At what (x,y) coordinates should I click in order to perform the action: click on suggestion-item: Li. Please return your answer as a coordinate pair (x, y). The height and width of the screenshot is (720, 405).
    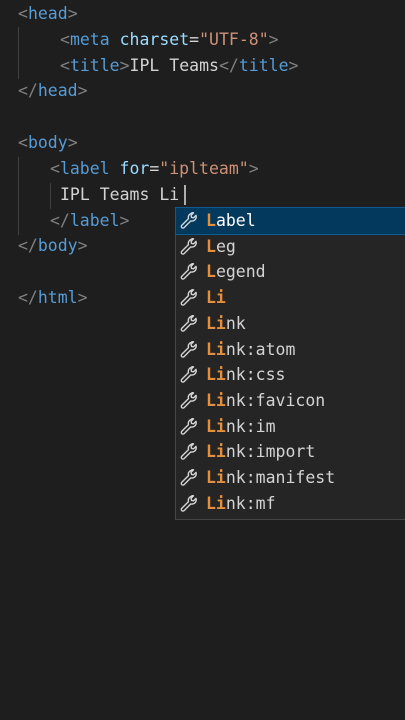
    Looking at the image, I should click on (290, 298).